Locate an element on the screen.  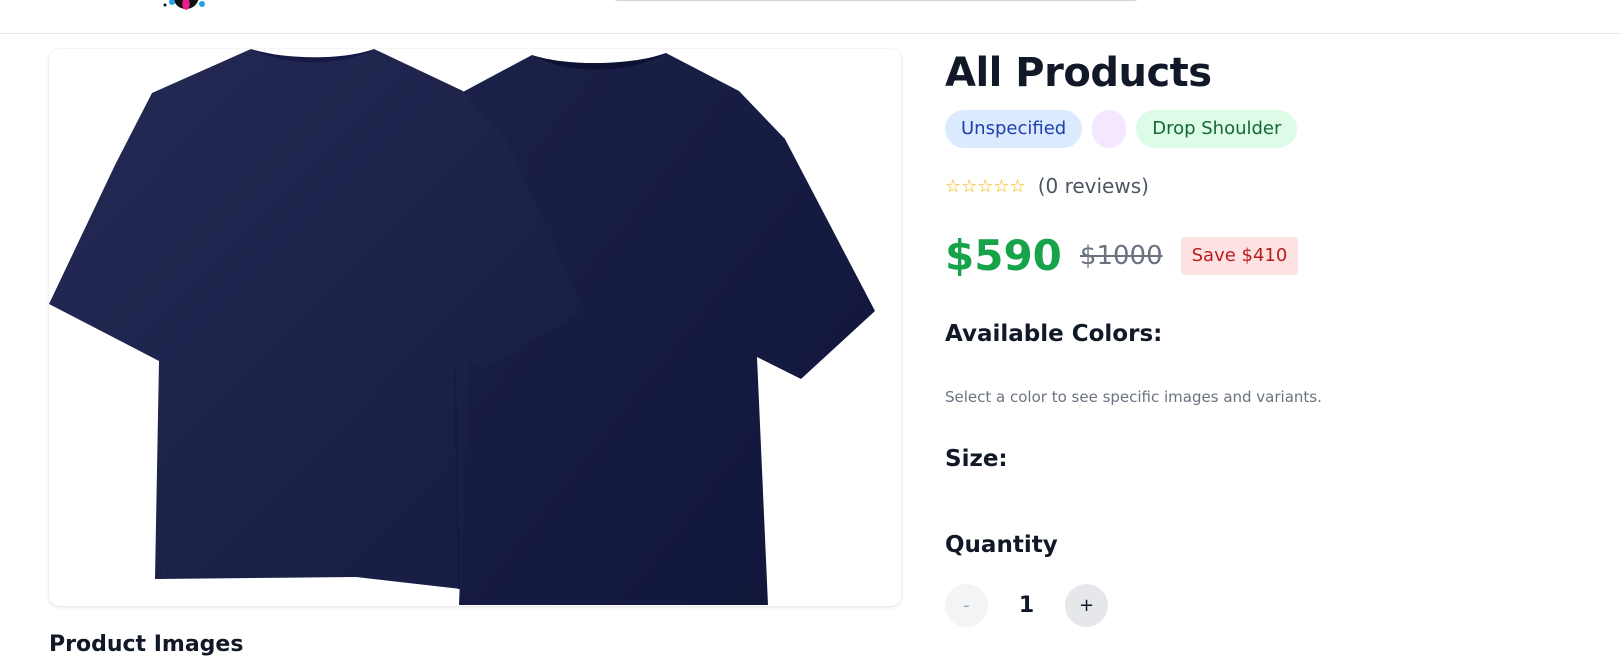
product-tags: Unspecified Drop Shoulder is located at coordinates (1121, 129).